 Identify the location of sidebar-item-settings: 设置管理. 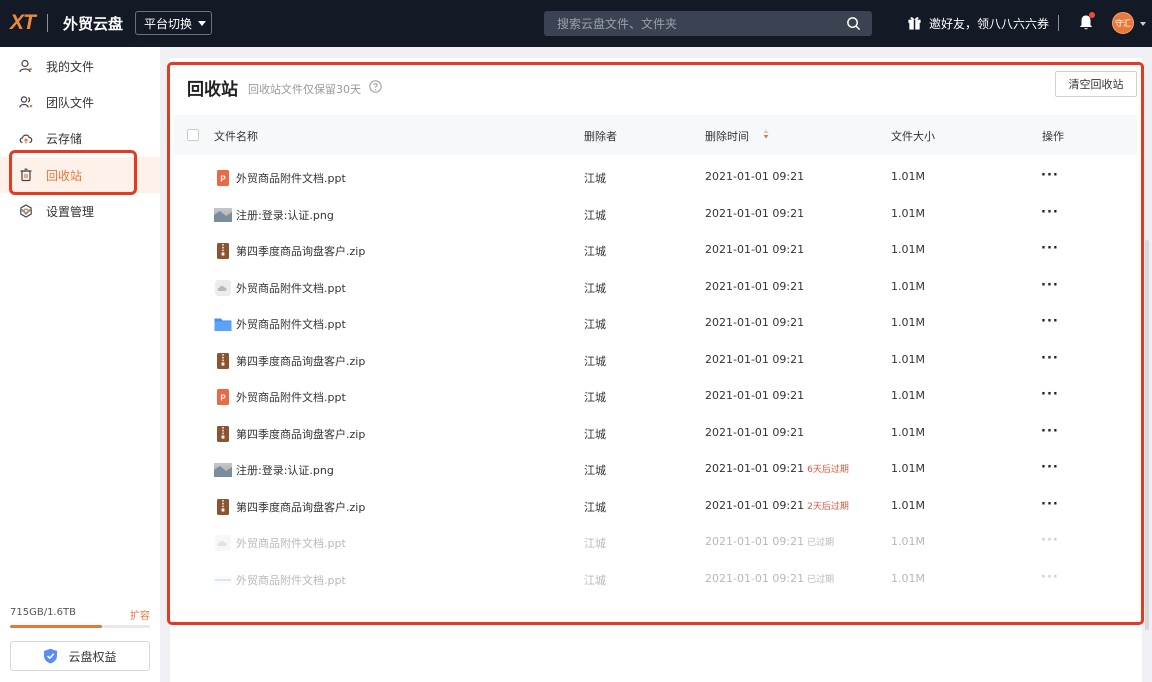
(80, 211).